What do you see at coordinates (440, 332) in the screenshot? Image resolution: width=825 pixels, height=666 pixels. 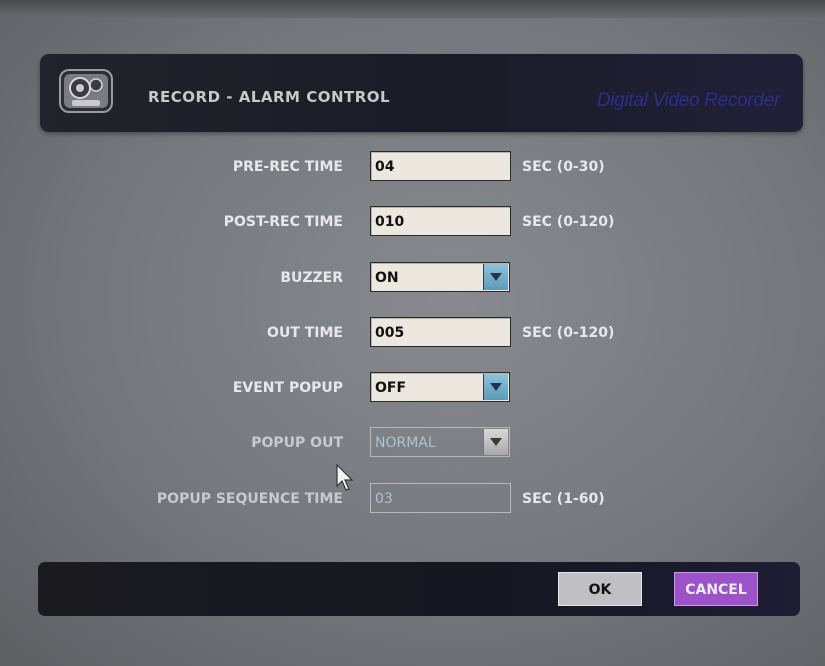 I see `out-time-input: 005` at bounding box center [440, 332].